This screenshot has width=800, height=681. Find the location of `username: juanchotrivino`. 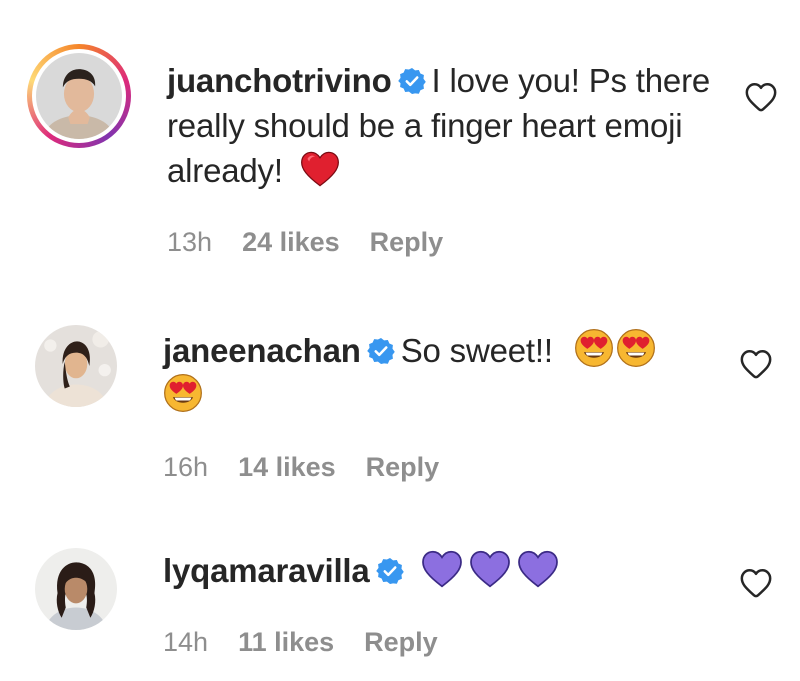

username: juanchotrivino is located at coordinates (279, 80).